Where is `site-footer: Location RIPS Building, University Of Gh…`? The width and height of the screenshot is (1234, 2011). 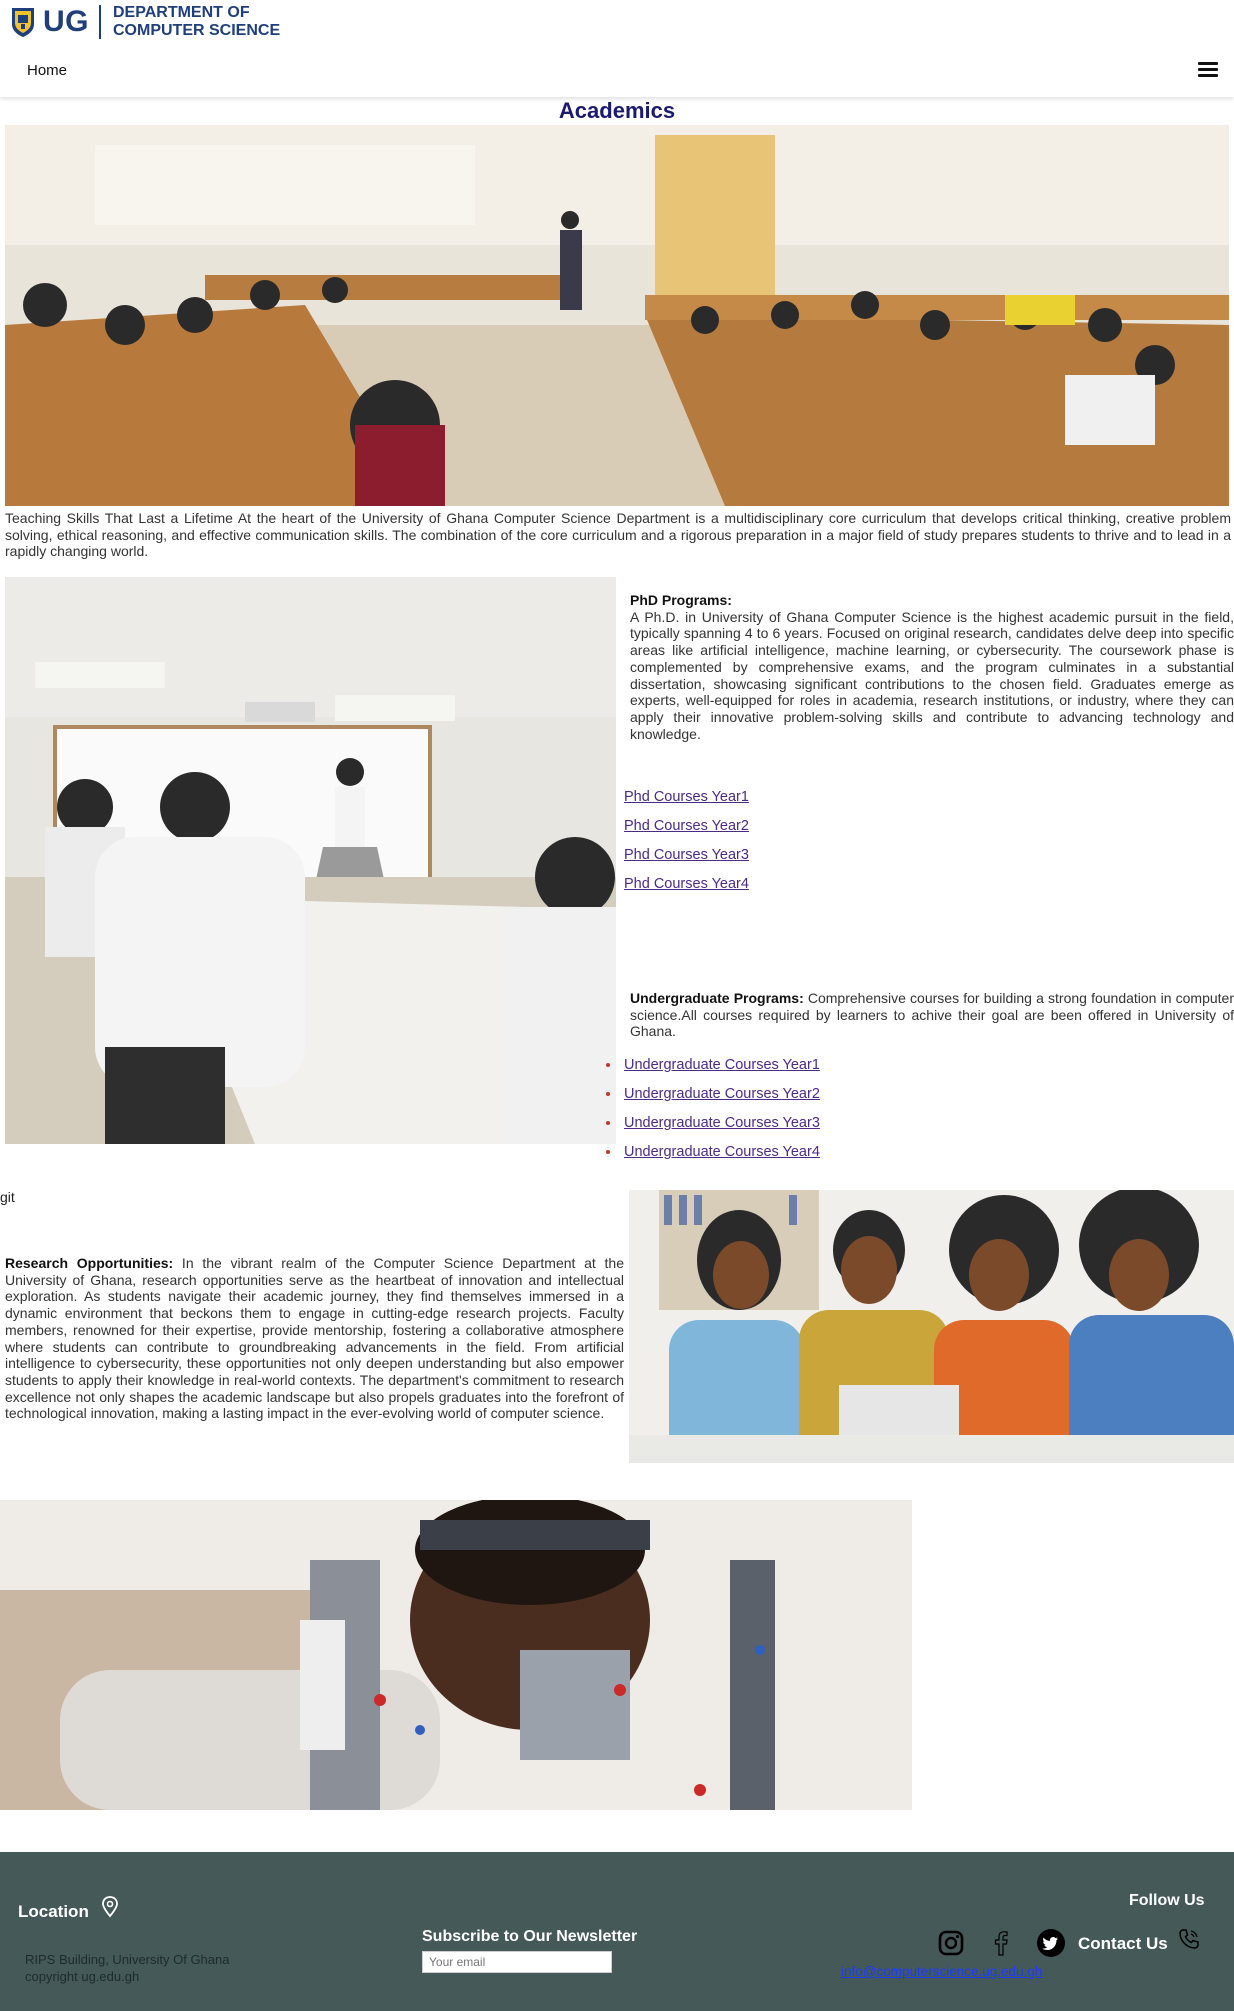
site-footer: Location RIPS Building, University Of Gh… is located at coordinates (617, 1931).